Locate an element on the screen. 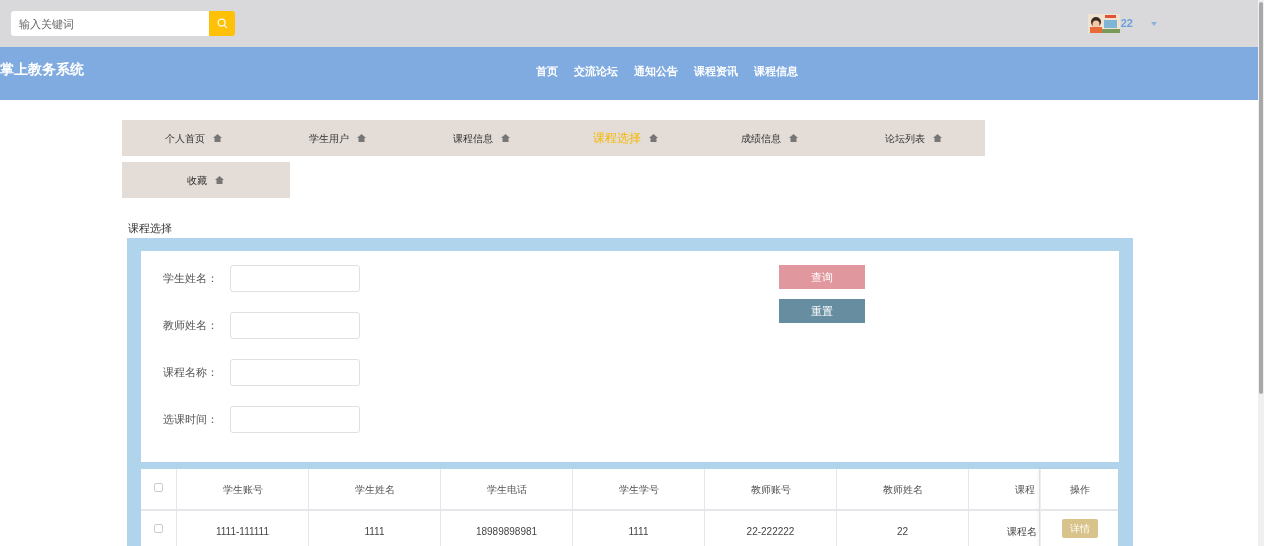 This screenshot has height=546, width=1264. column-header: 学生电话 is located at coordinates (507, 489).